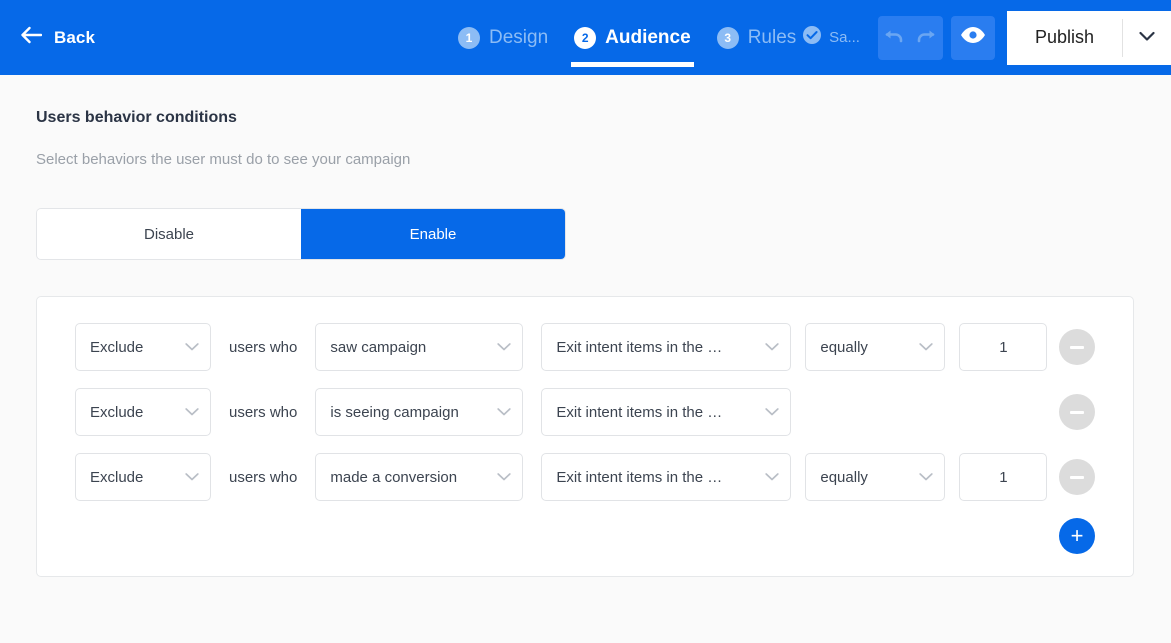 This screenshot has height=643, width=1171. I want to click on step-audience: 2 Audience, so click(632, 37).